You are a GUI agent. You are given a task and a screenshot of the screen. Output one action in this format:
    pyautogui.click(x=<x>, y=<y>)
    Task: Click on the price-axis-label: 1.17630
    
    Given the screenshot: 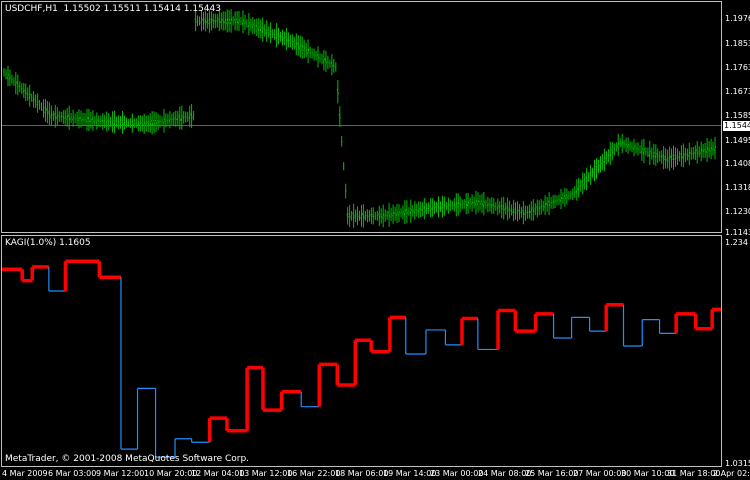 What is the action you would take?
    pyautogui.click(x=737, y=67)
    